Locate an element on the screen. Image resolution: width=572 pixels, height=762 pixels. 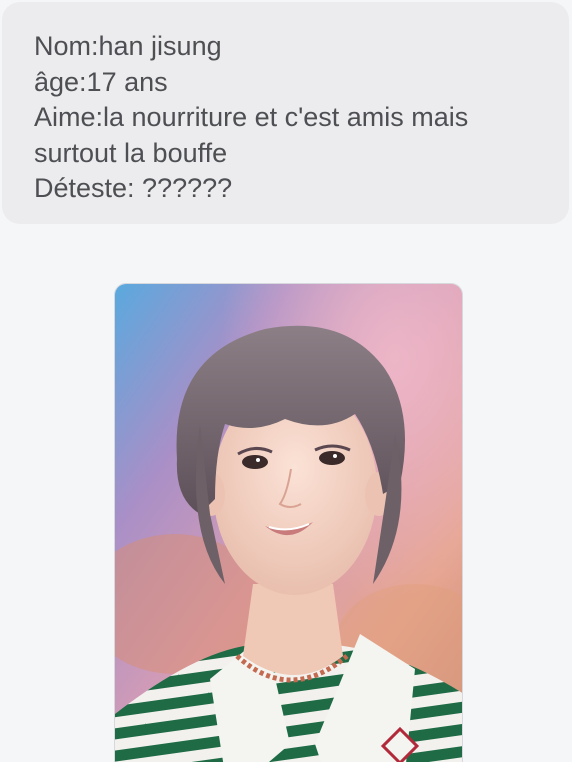
message-line-likes-continued: surtout la bouffe is located at coordinates (131, 152).